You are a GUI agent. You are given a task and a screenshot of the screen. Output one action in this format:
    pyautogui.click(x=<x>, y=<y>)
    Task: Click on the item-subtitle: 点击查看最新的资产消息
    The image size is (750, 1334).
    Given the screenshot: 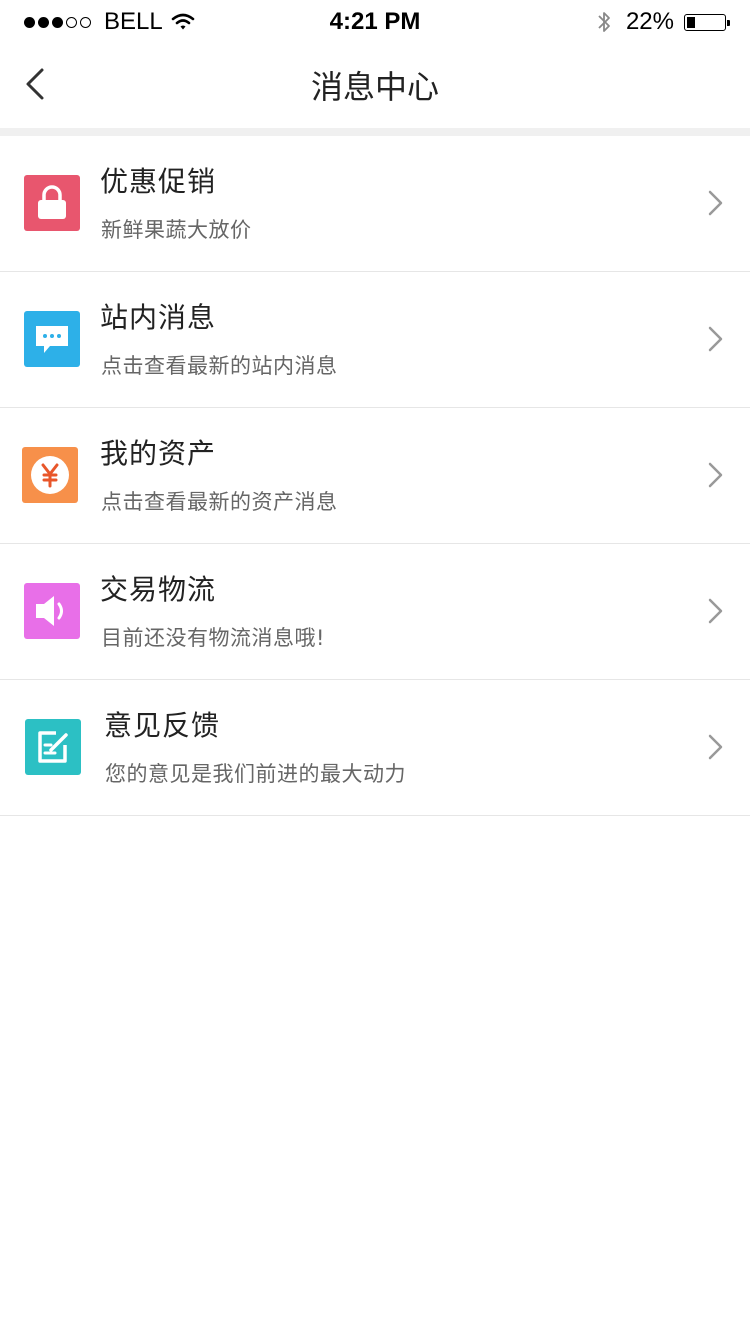 What is the action you would take?
    pyautogui.click(x=219, y=502)
    